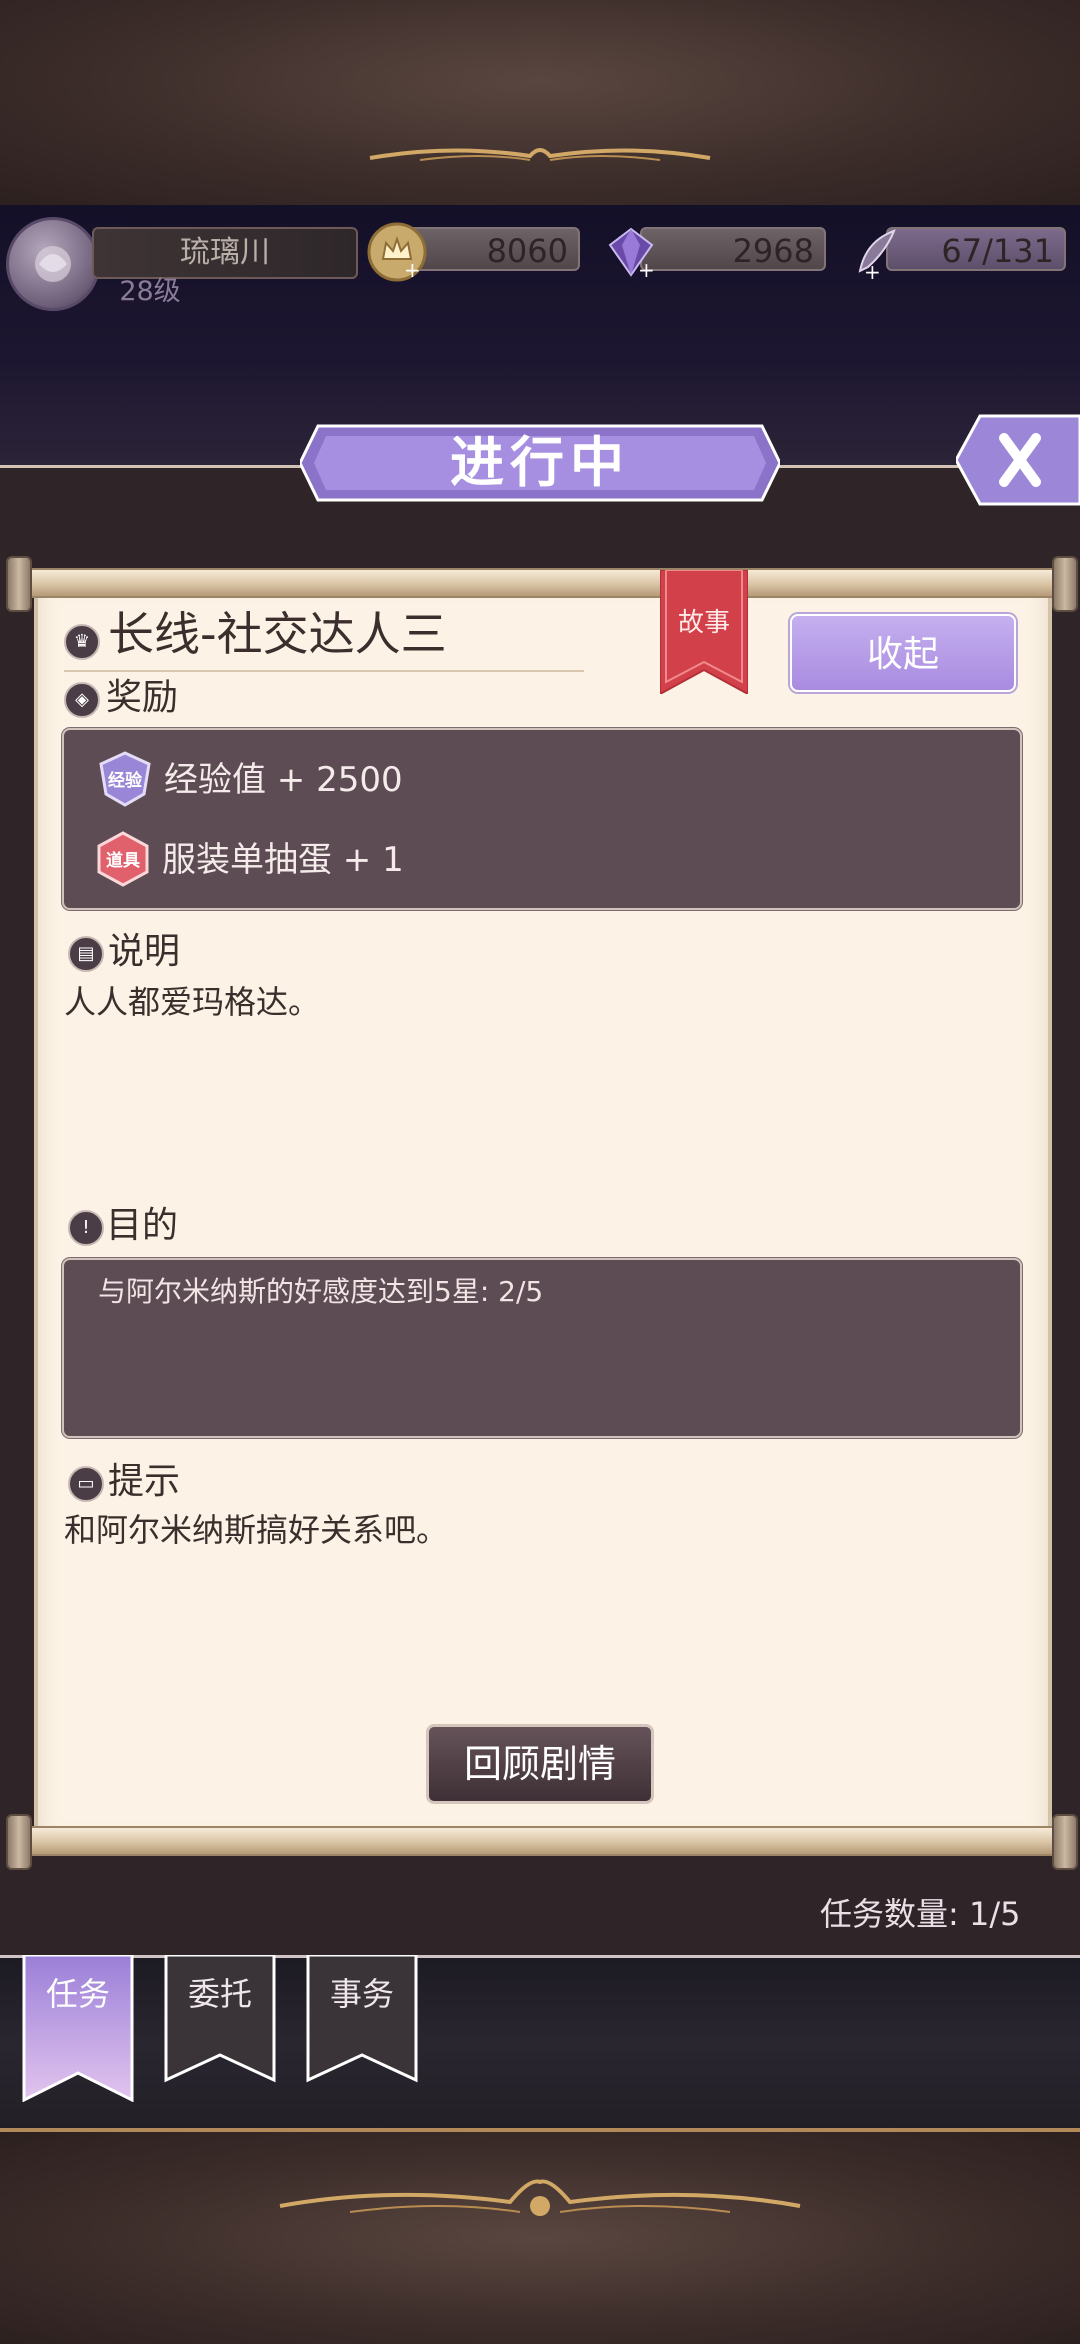  I want to click on close-button, so click(1018, 460).